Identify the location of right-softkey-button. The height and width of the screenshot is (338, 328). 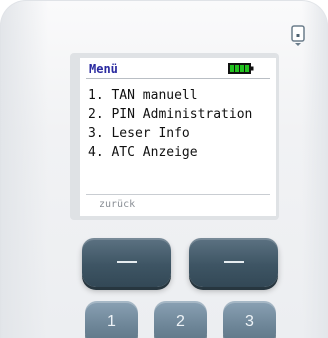
(233, 262).